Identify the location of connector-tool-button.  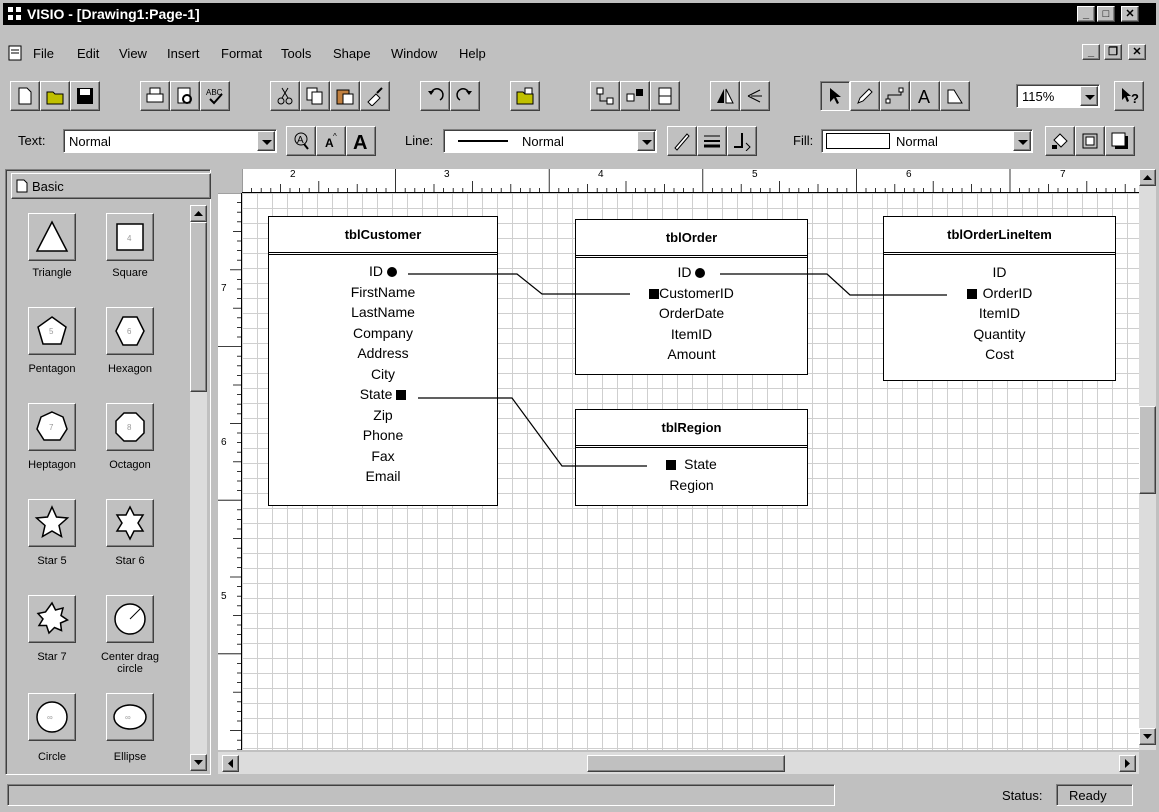
(605, 96).